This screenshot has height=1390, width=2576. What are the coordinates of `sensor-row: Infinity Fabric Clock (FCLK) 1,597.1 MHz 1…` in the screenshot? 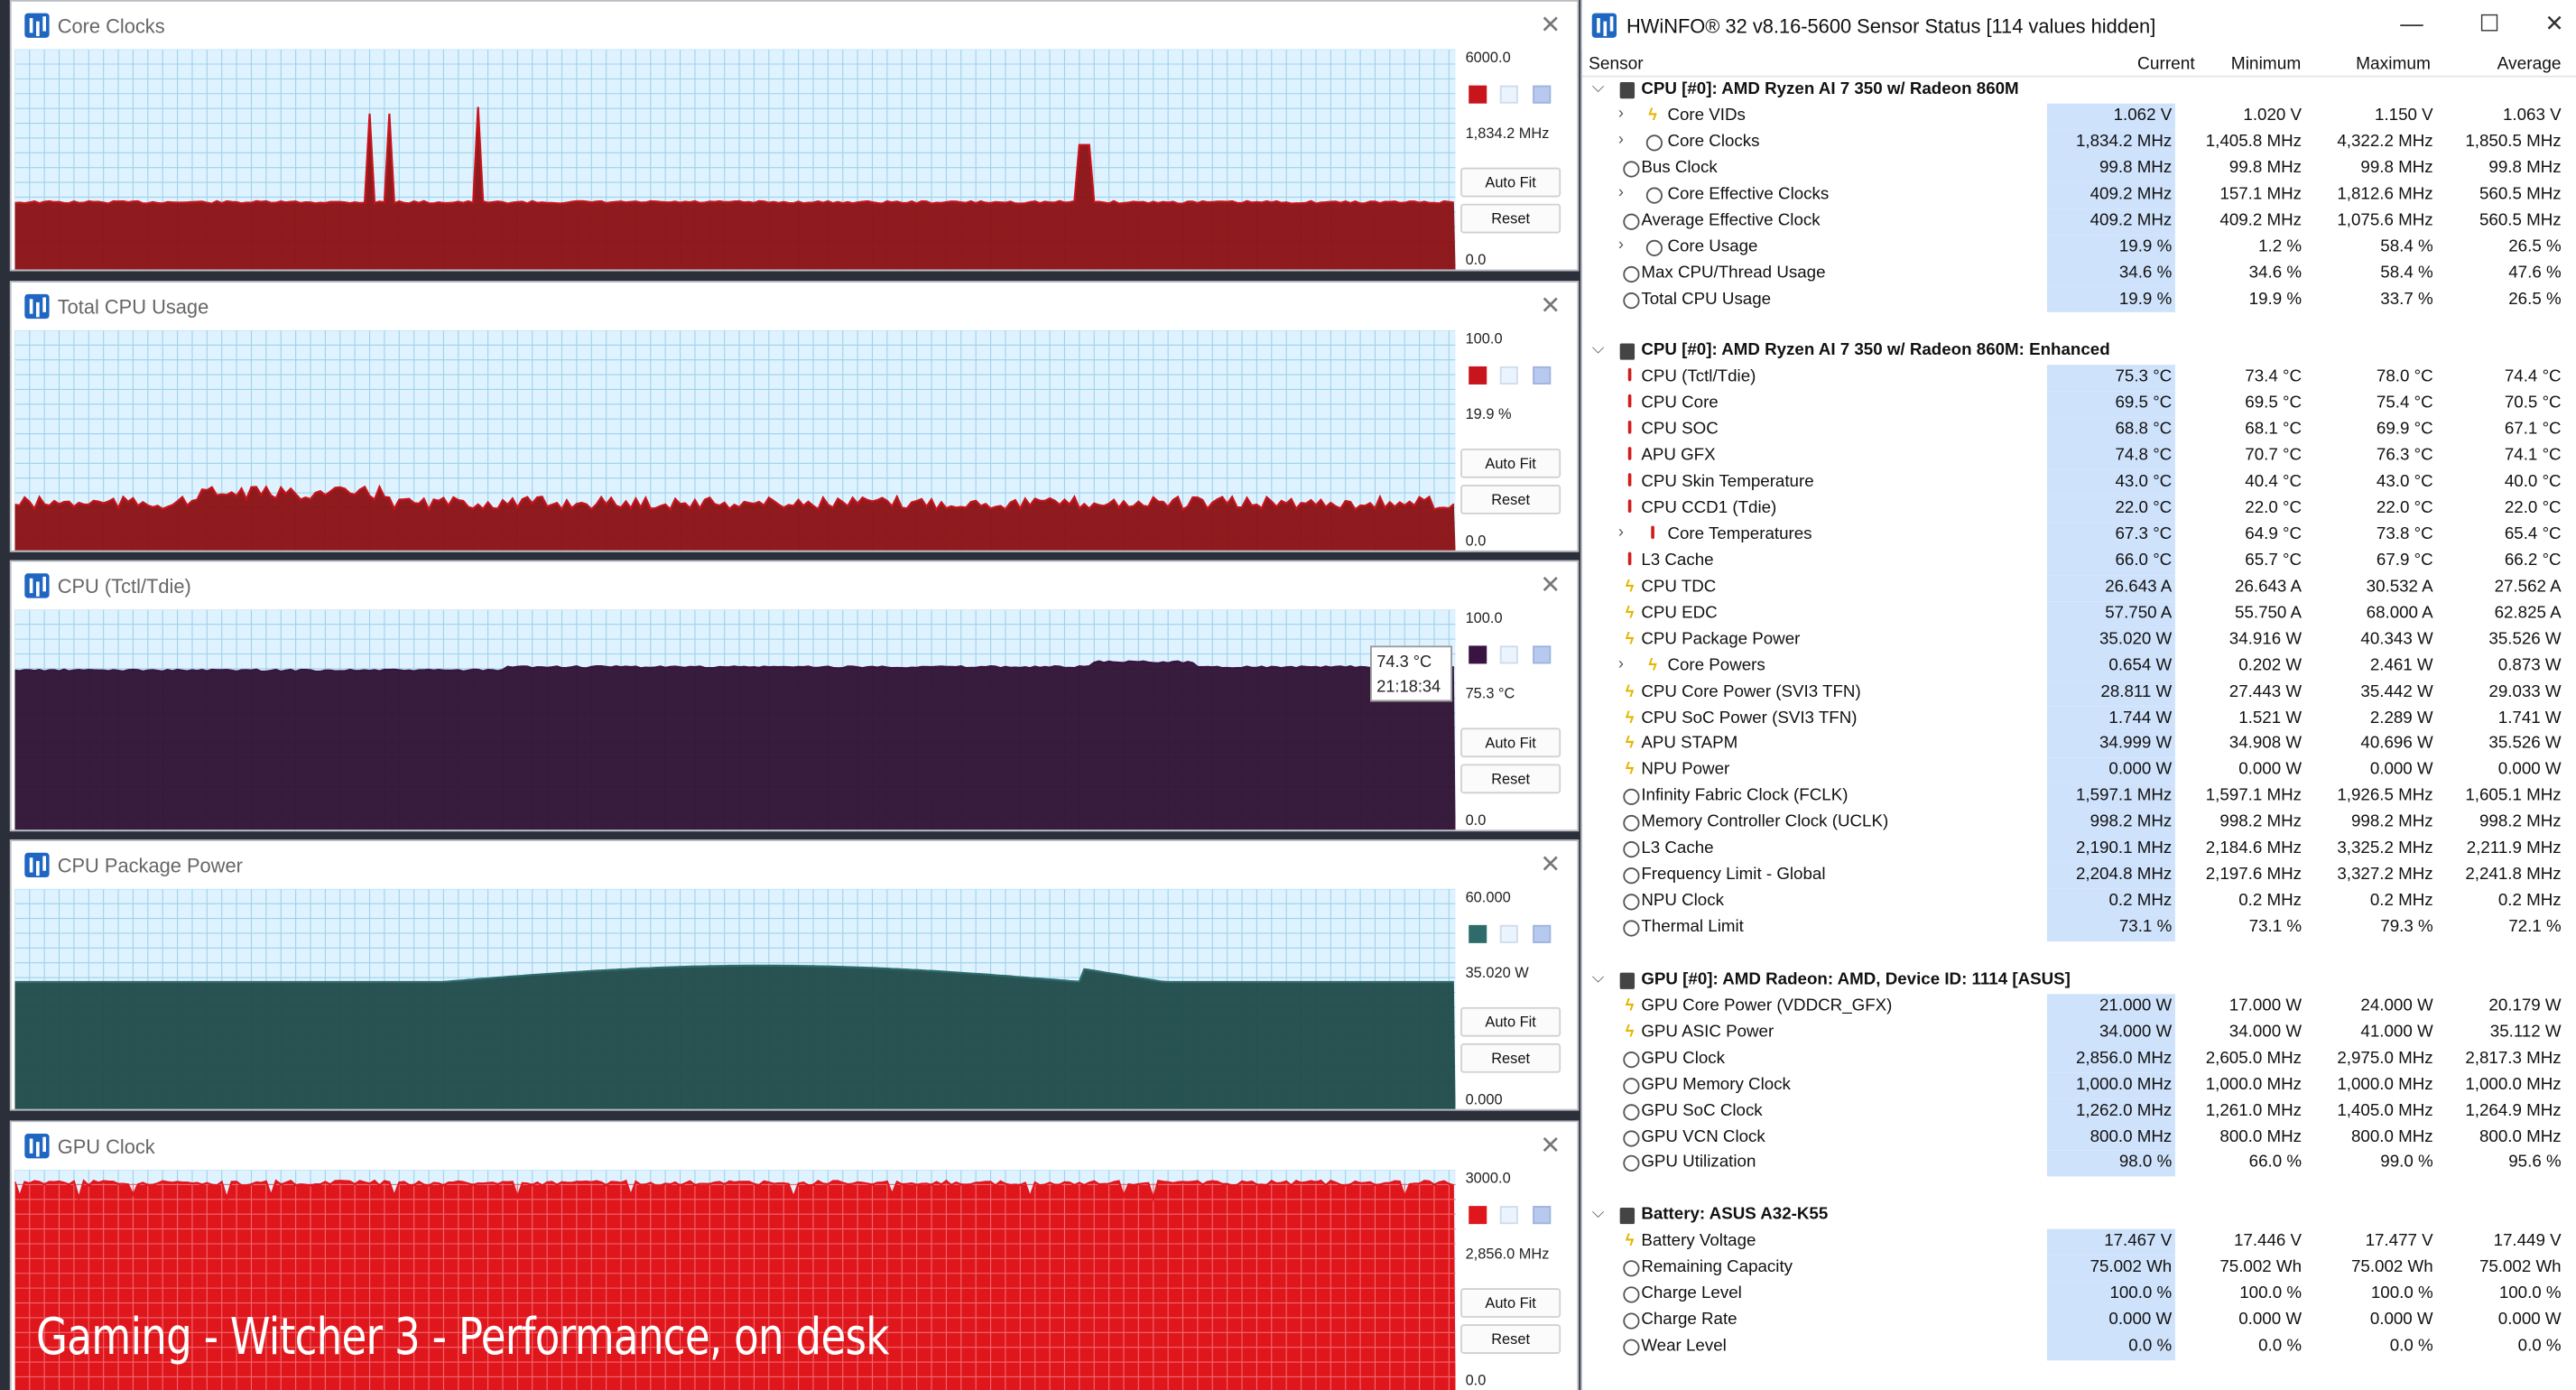 It's located at (2079, 797).